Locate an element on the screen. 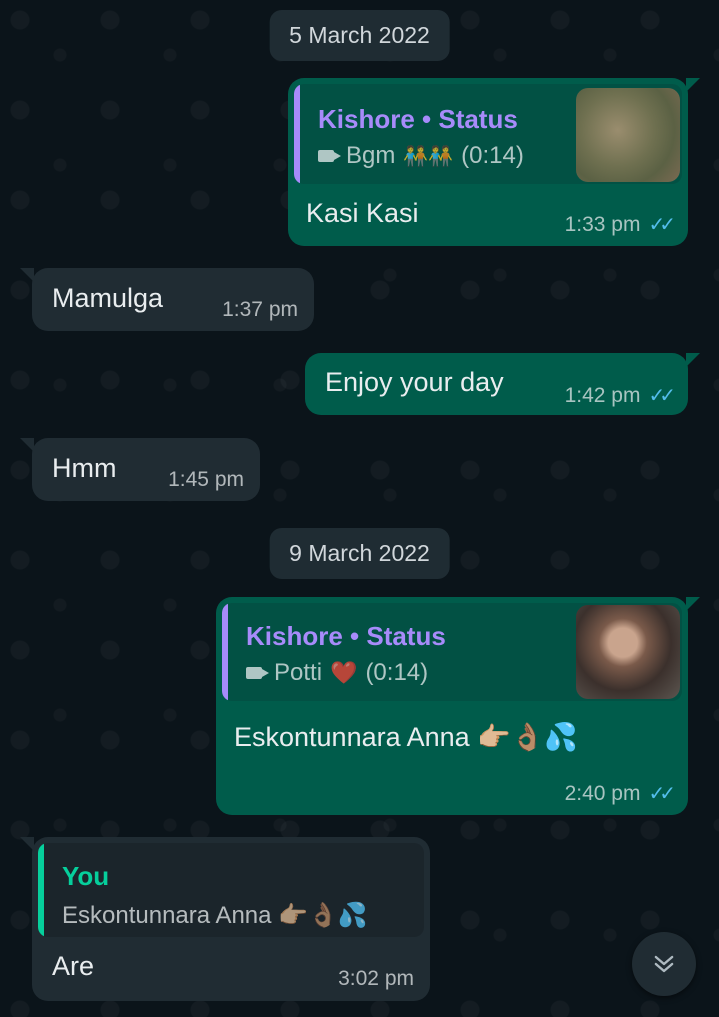  message-bubble-incoming: You Eskontunnara Anna 👉🏼👌🏽💦 Are 3:02 pm is located at coordinates (225, 919).